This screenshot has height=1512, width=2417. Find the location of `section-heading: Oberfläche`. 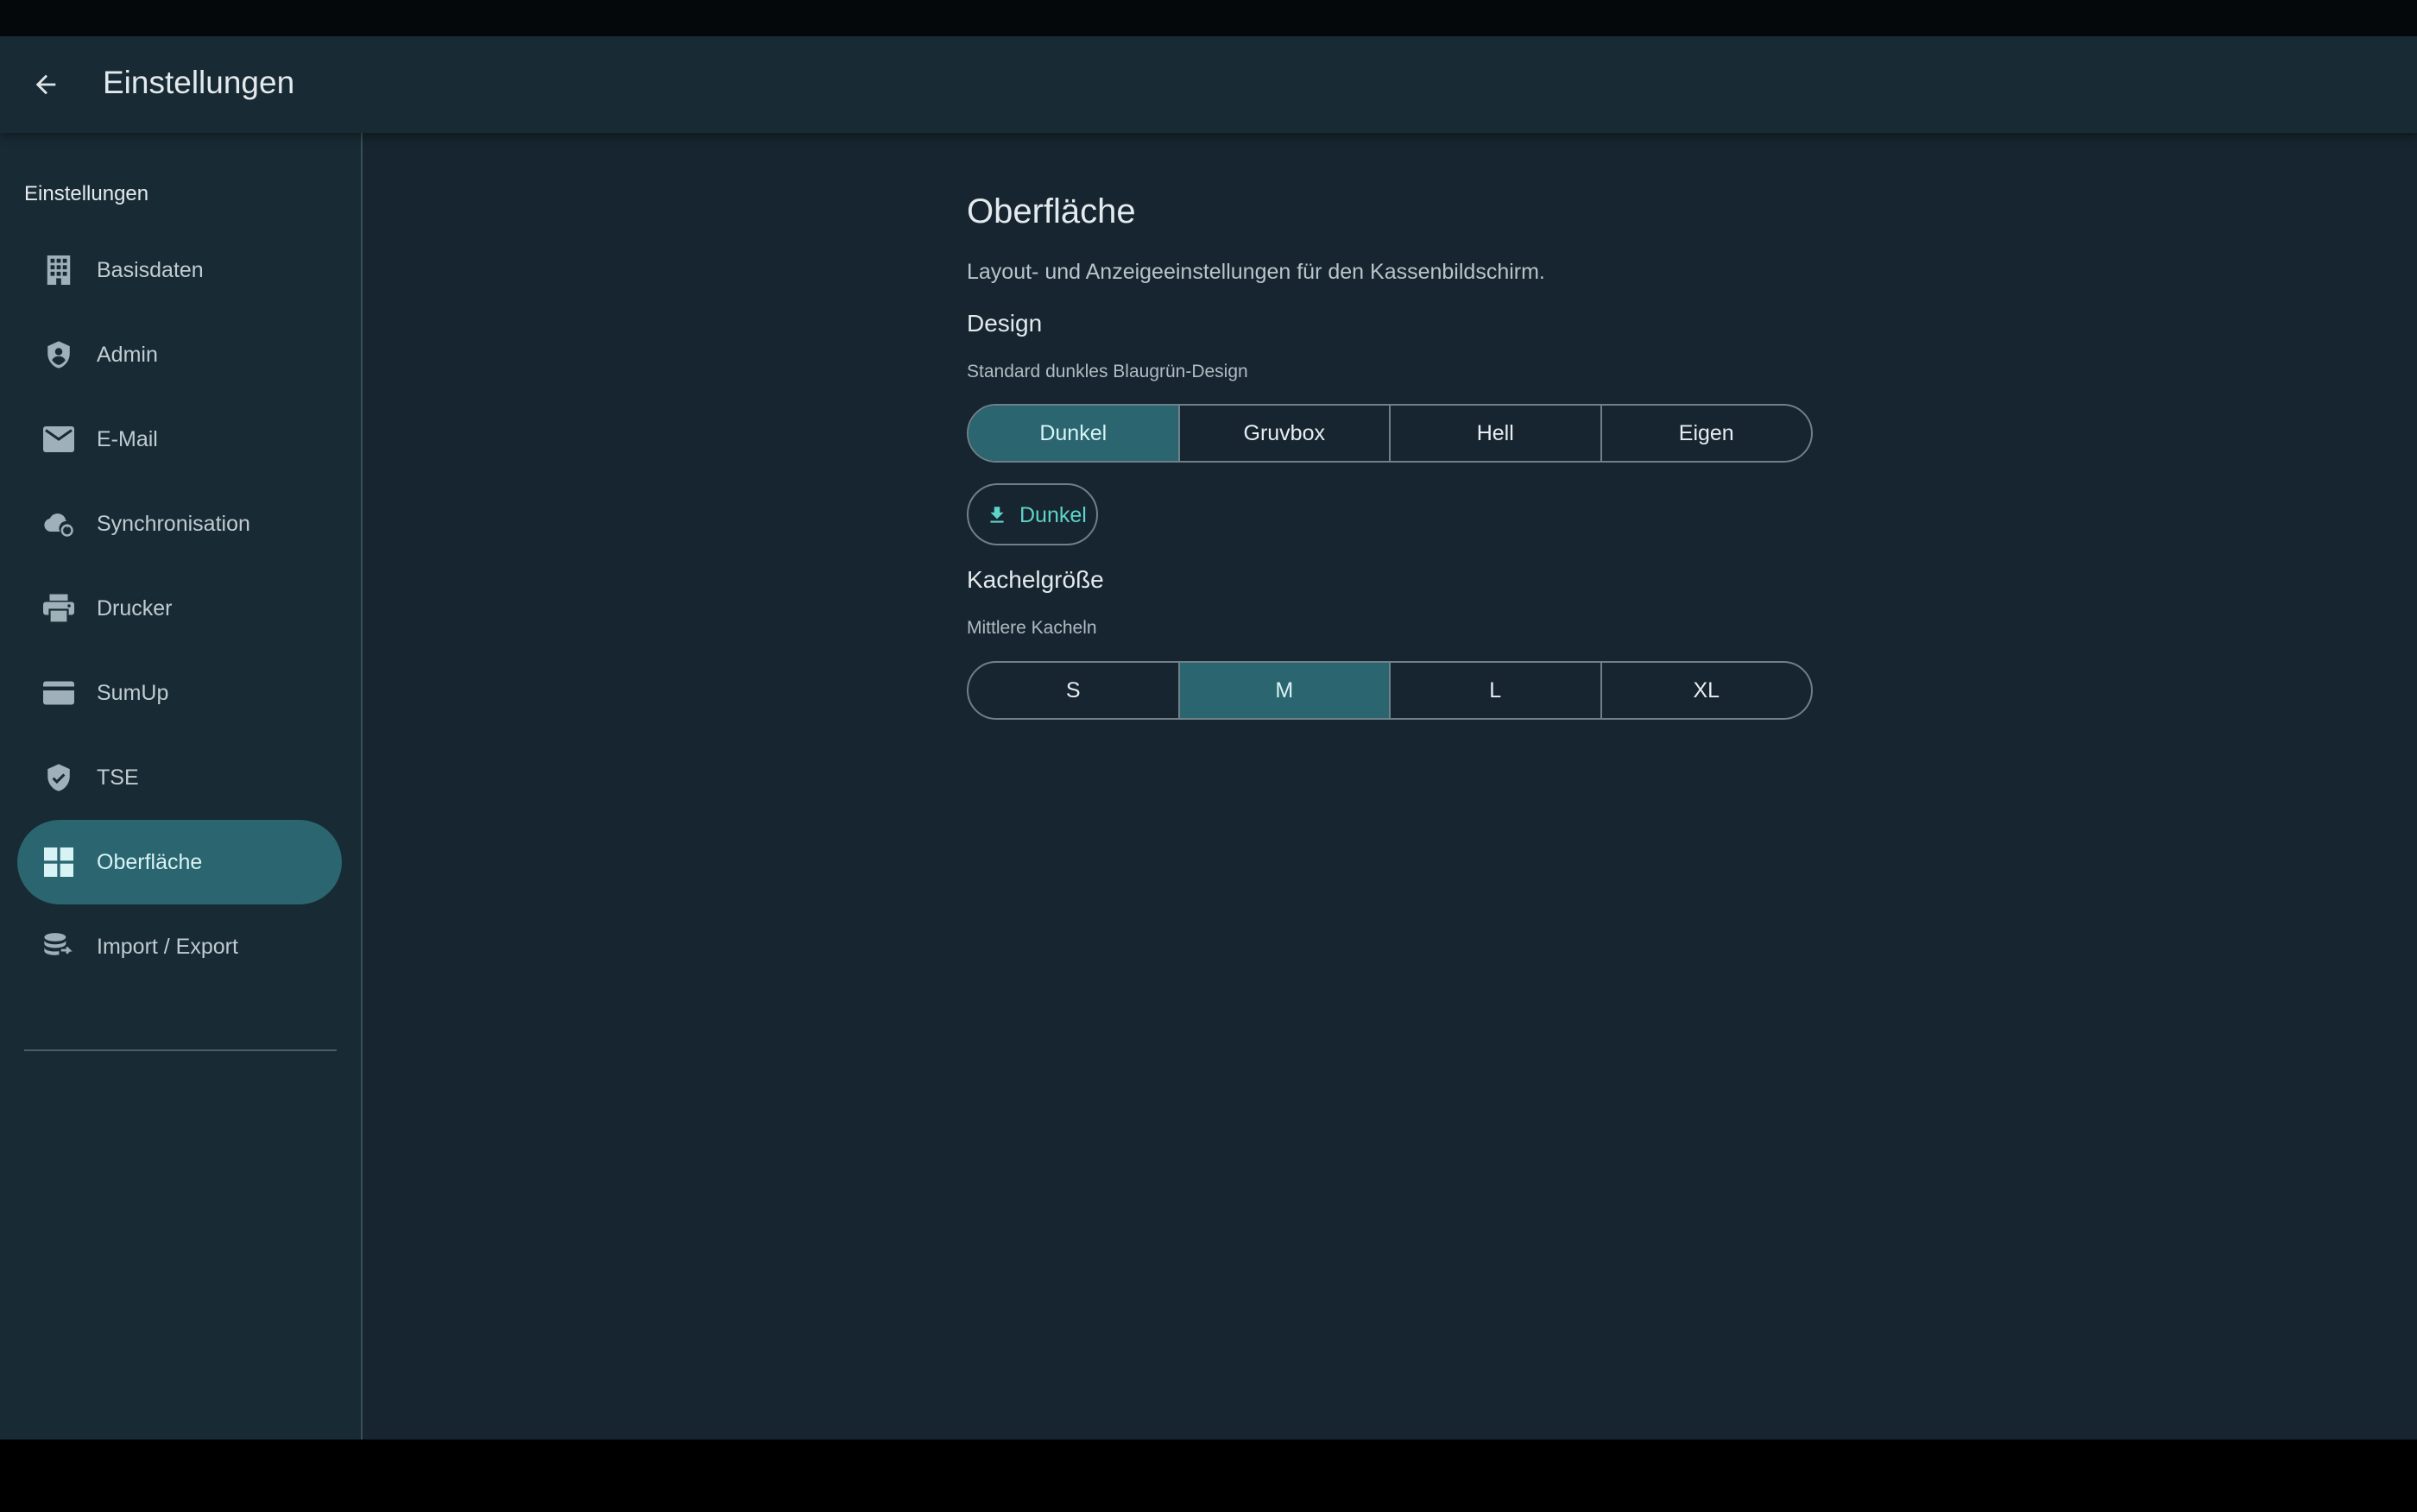

section-heading: Oberfläche is located at coordinates (1051, 211).